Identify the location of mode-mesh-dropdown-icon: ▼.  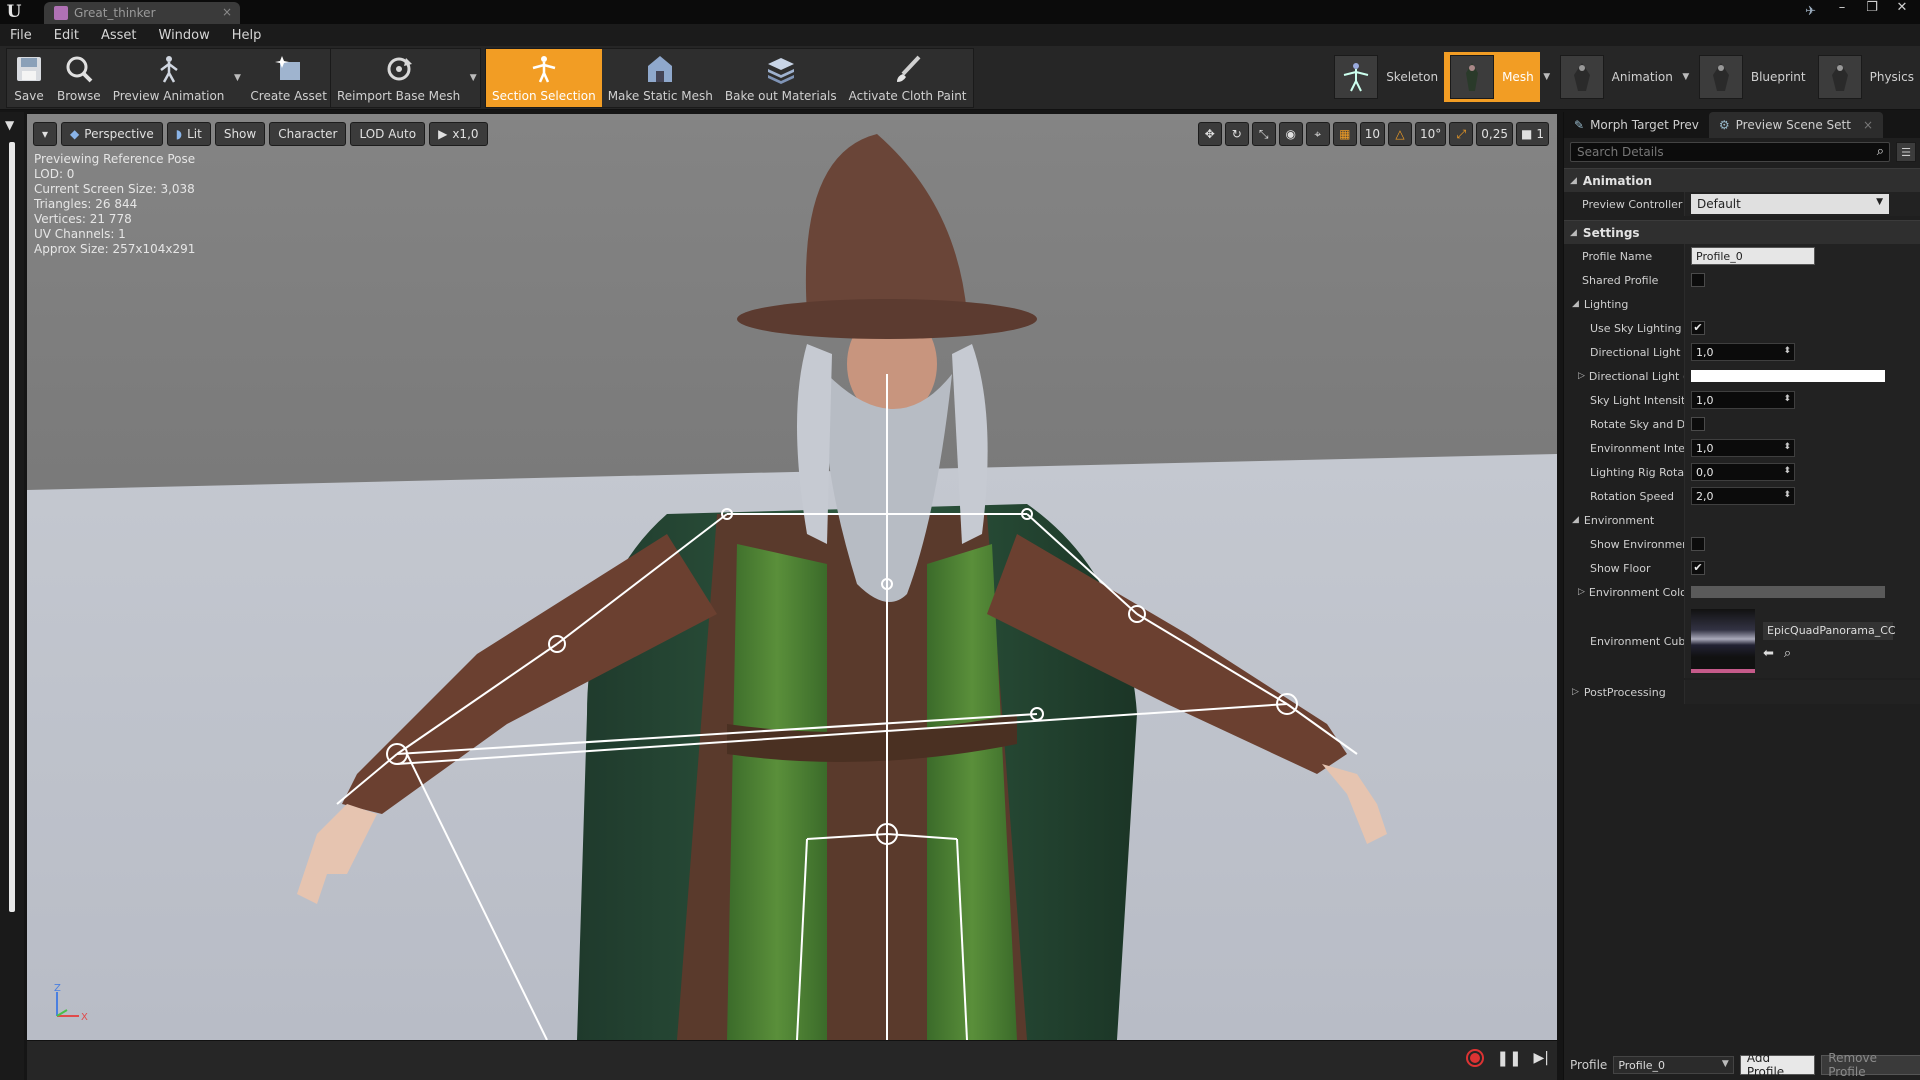
(1547, 77).